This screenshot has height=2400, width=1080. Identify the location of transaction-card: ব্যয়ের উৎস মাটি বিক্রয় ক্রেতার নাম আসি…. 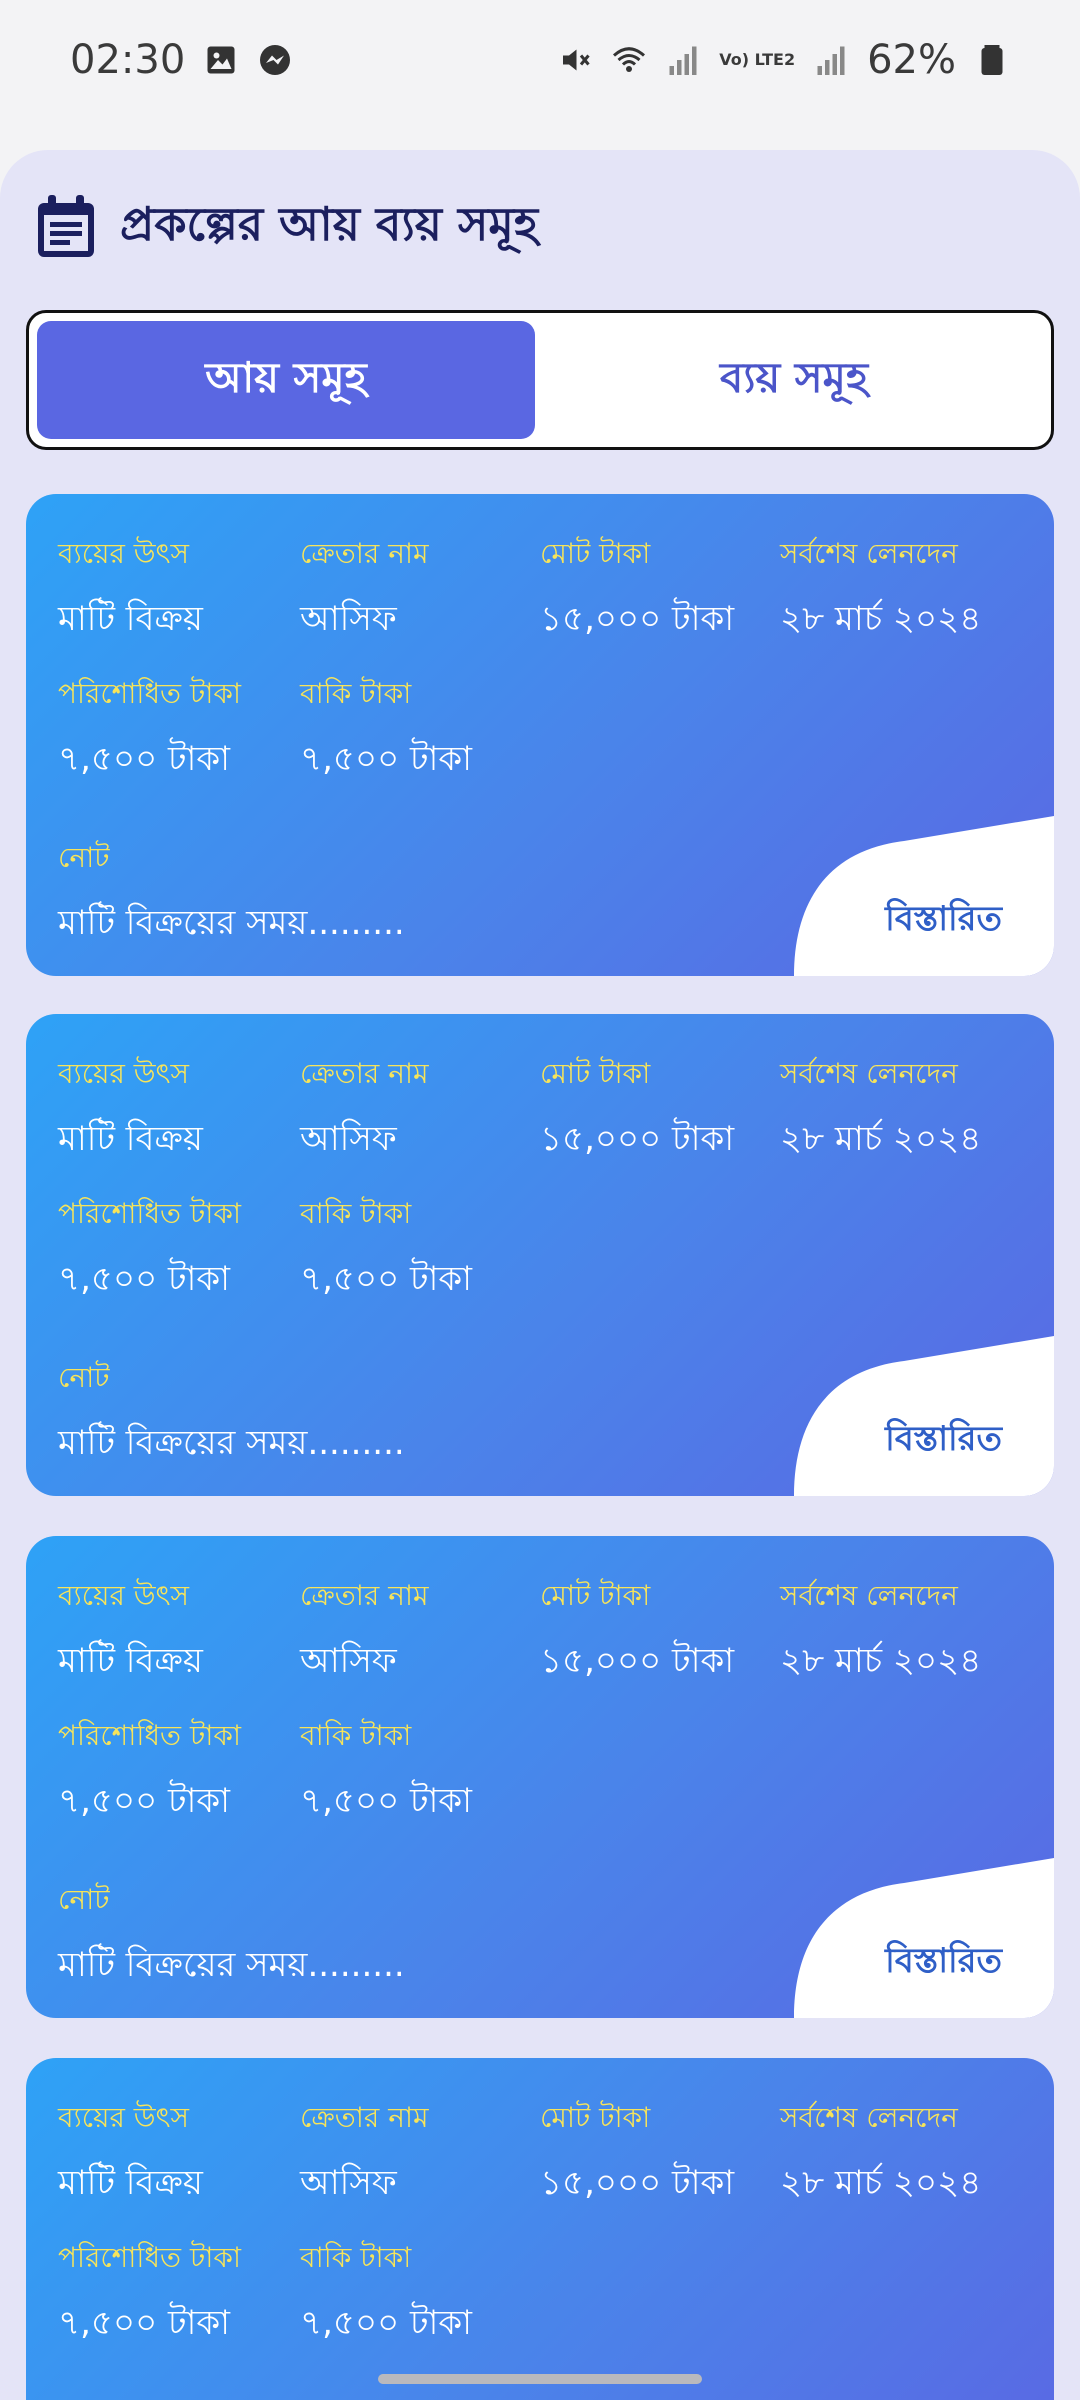
(540, 2229).